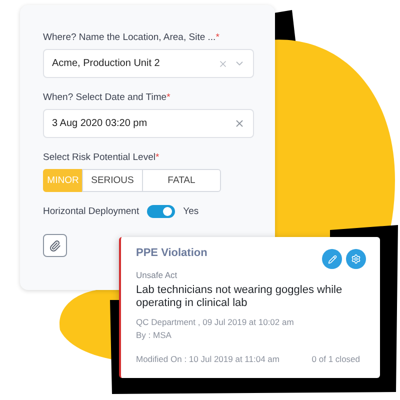  I want to click on field-label: Where? Name the Location, Area, Site ...*, so click(131, 37).